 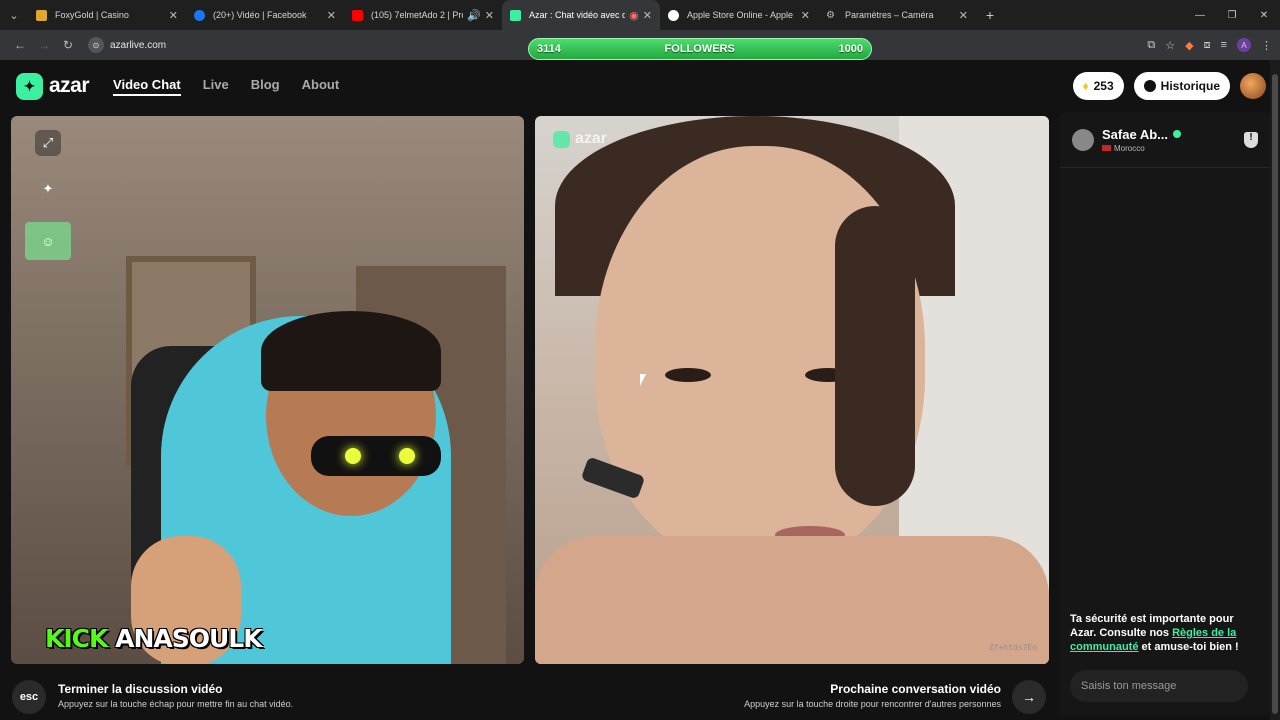 I want to click on azar-watermark-icon, so click(x=561, y=139).